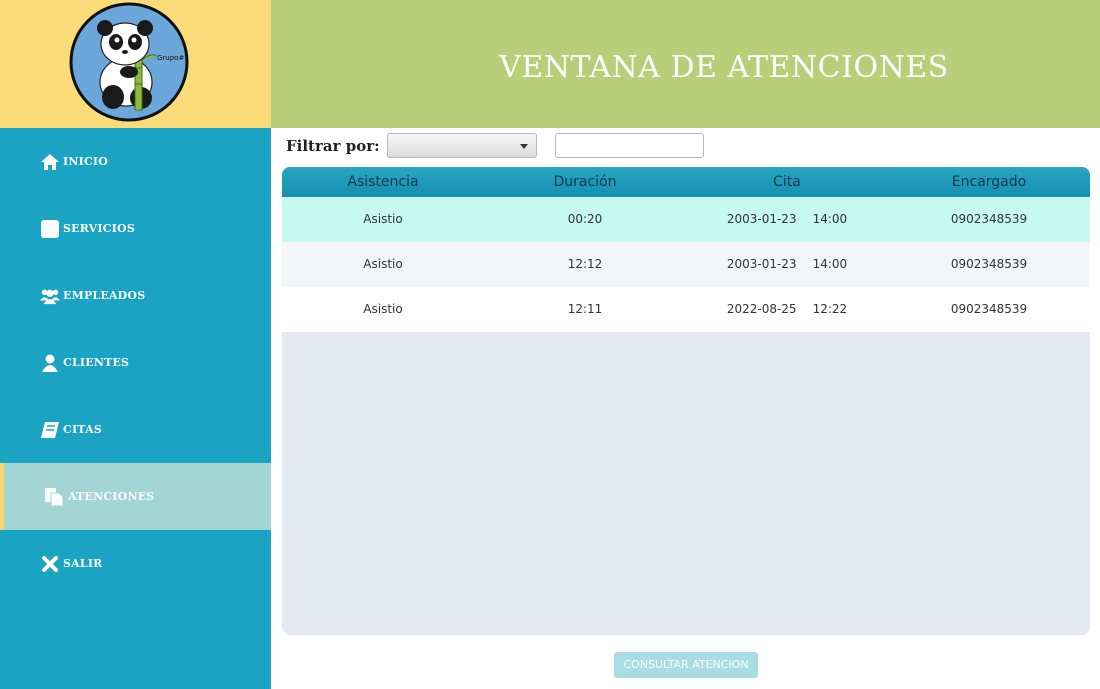 This screenshot has width=1100, height=689. What do you see at coordinates (524, 146) in the screenshot?
I see `chevron-down-icon` at bounding box center [524, 146].